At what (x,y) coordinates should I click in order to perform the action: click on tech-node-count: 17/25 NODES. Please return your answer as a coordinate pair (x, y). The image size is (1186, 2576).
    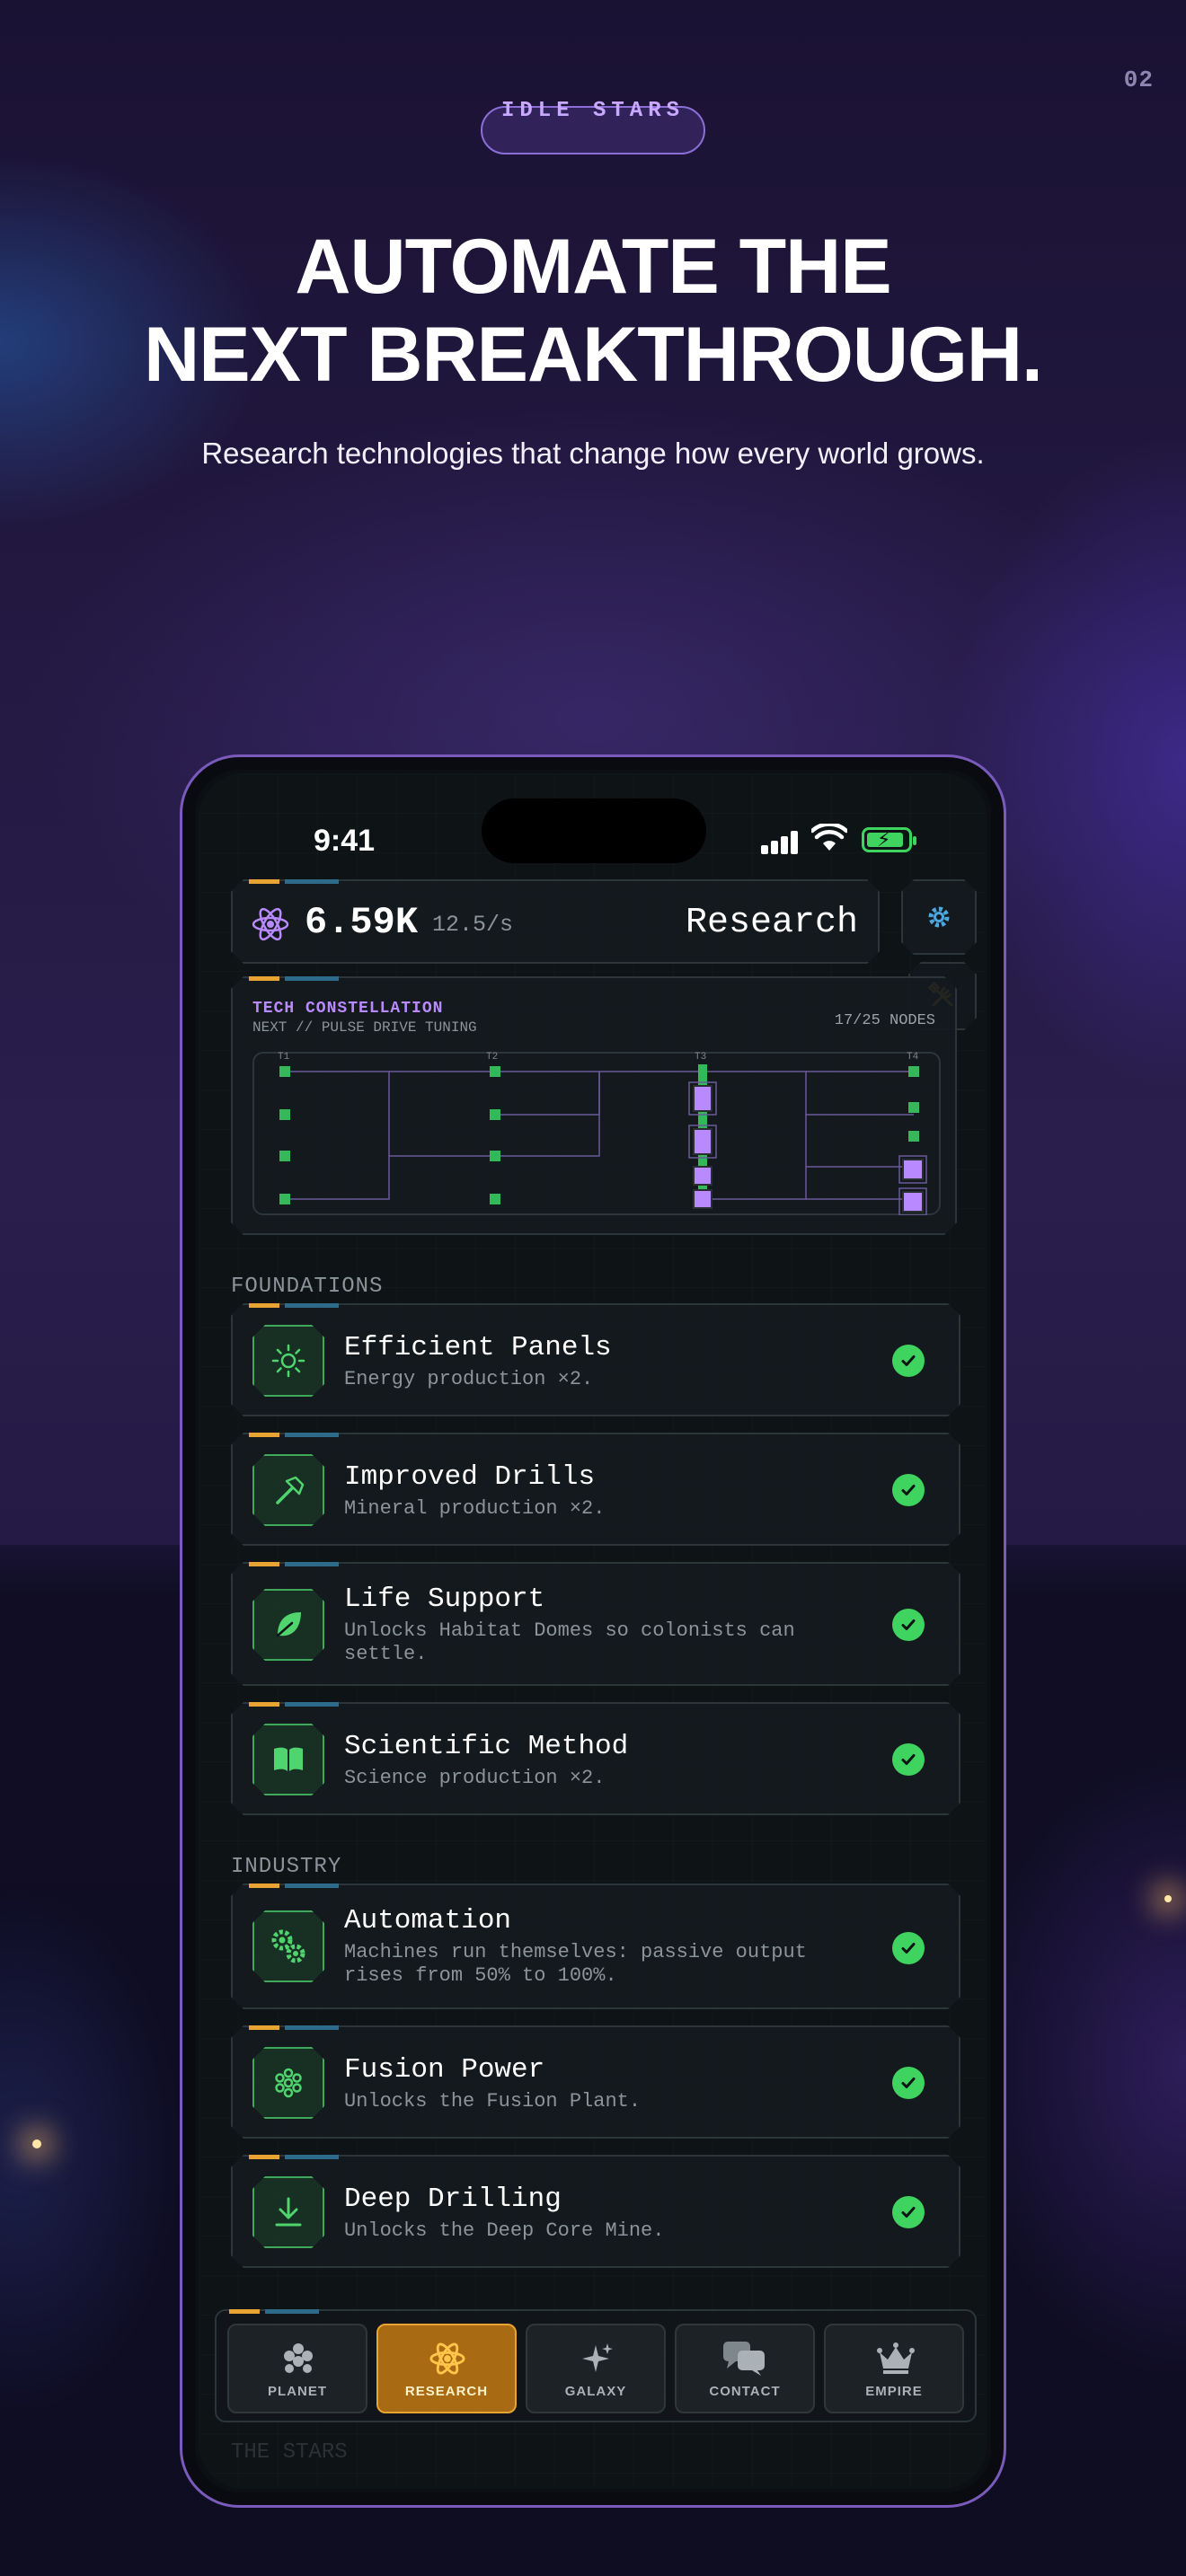
    Looking at the image, I should click on (884, 1020).